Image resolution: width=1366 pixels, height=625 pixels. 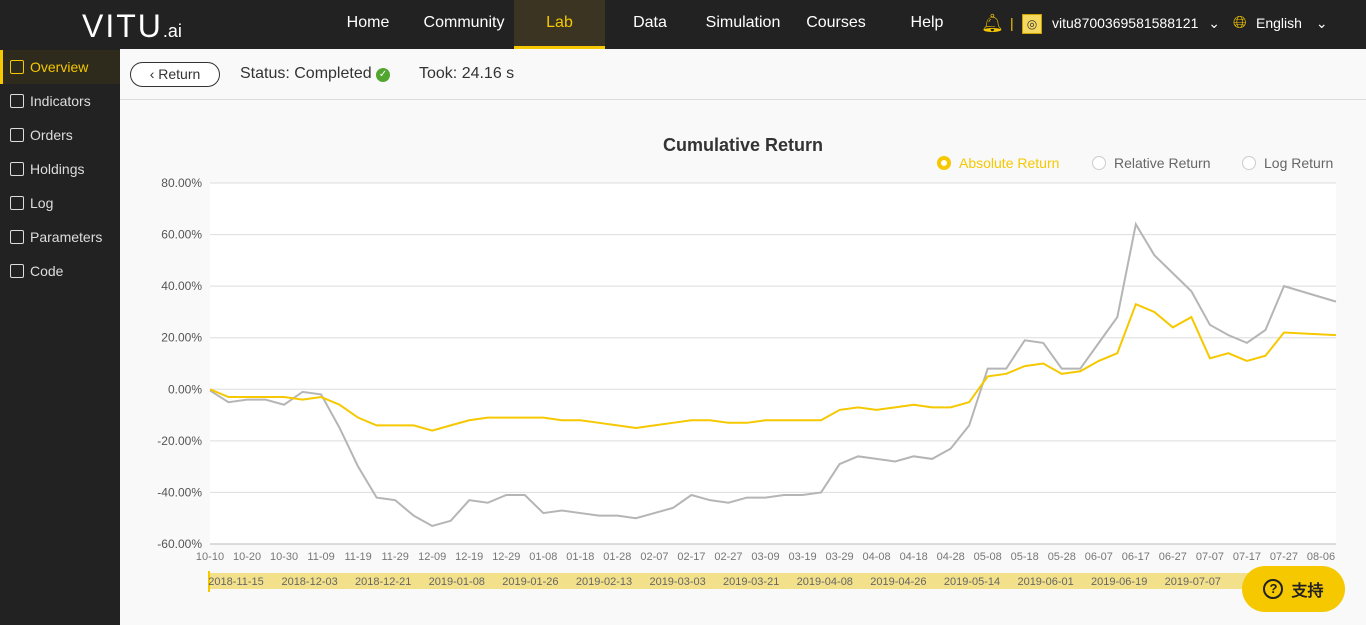 I want to click on x-tick-label: 02-07, so click(x=654, y=557).